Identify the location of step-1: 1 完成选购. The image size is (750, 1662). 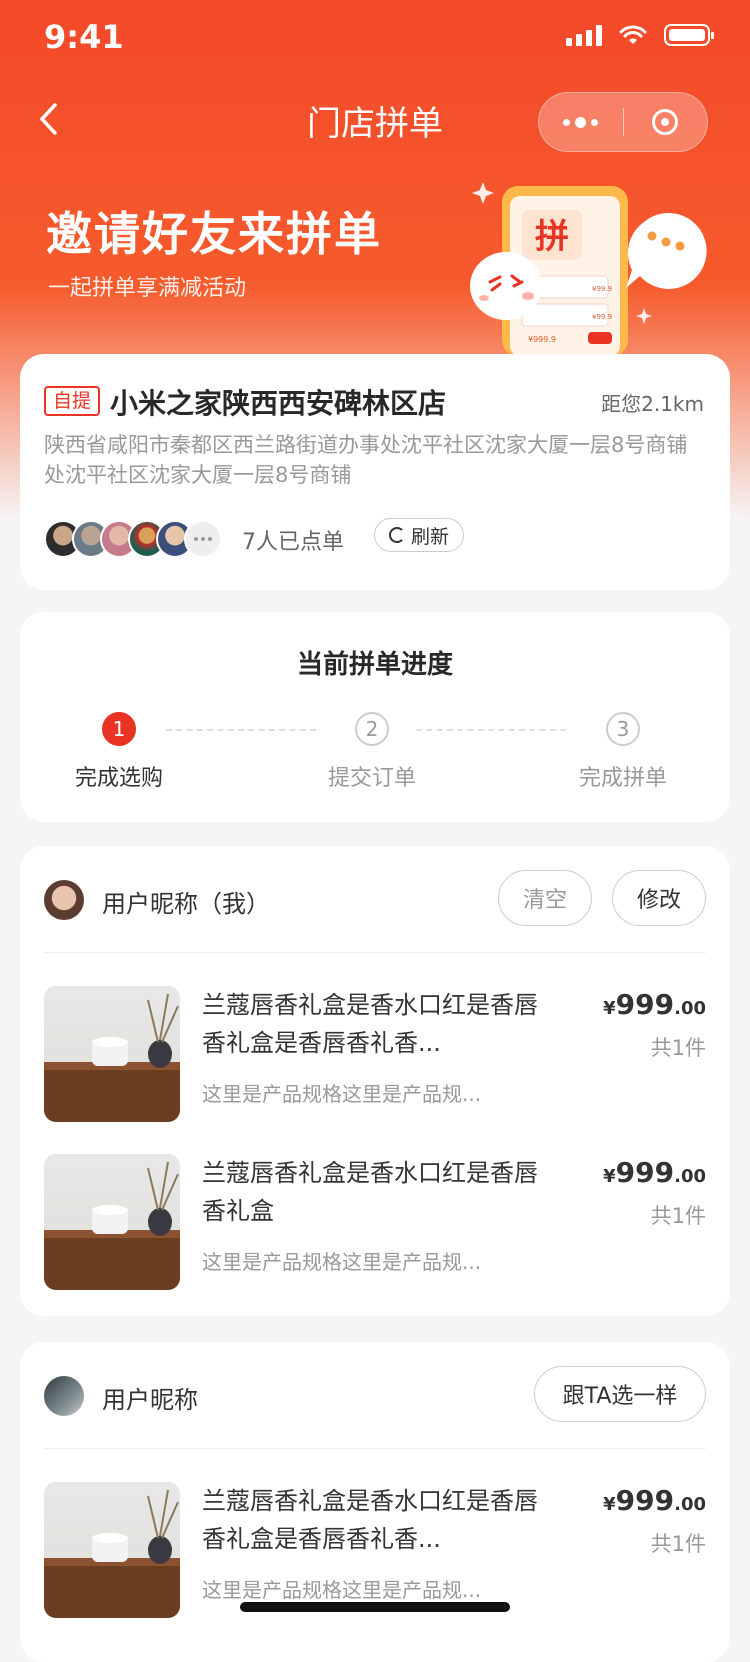
(119, 752).